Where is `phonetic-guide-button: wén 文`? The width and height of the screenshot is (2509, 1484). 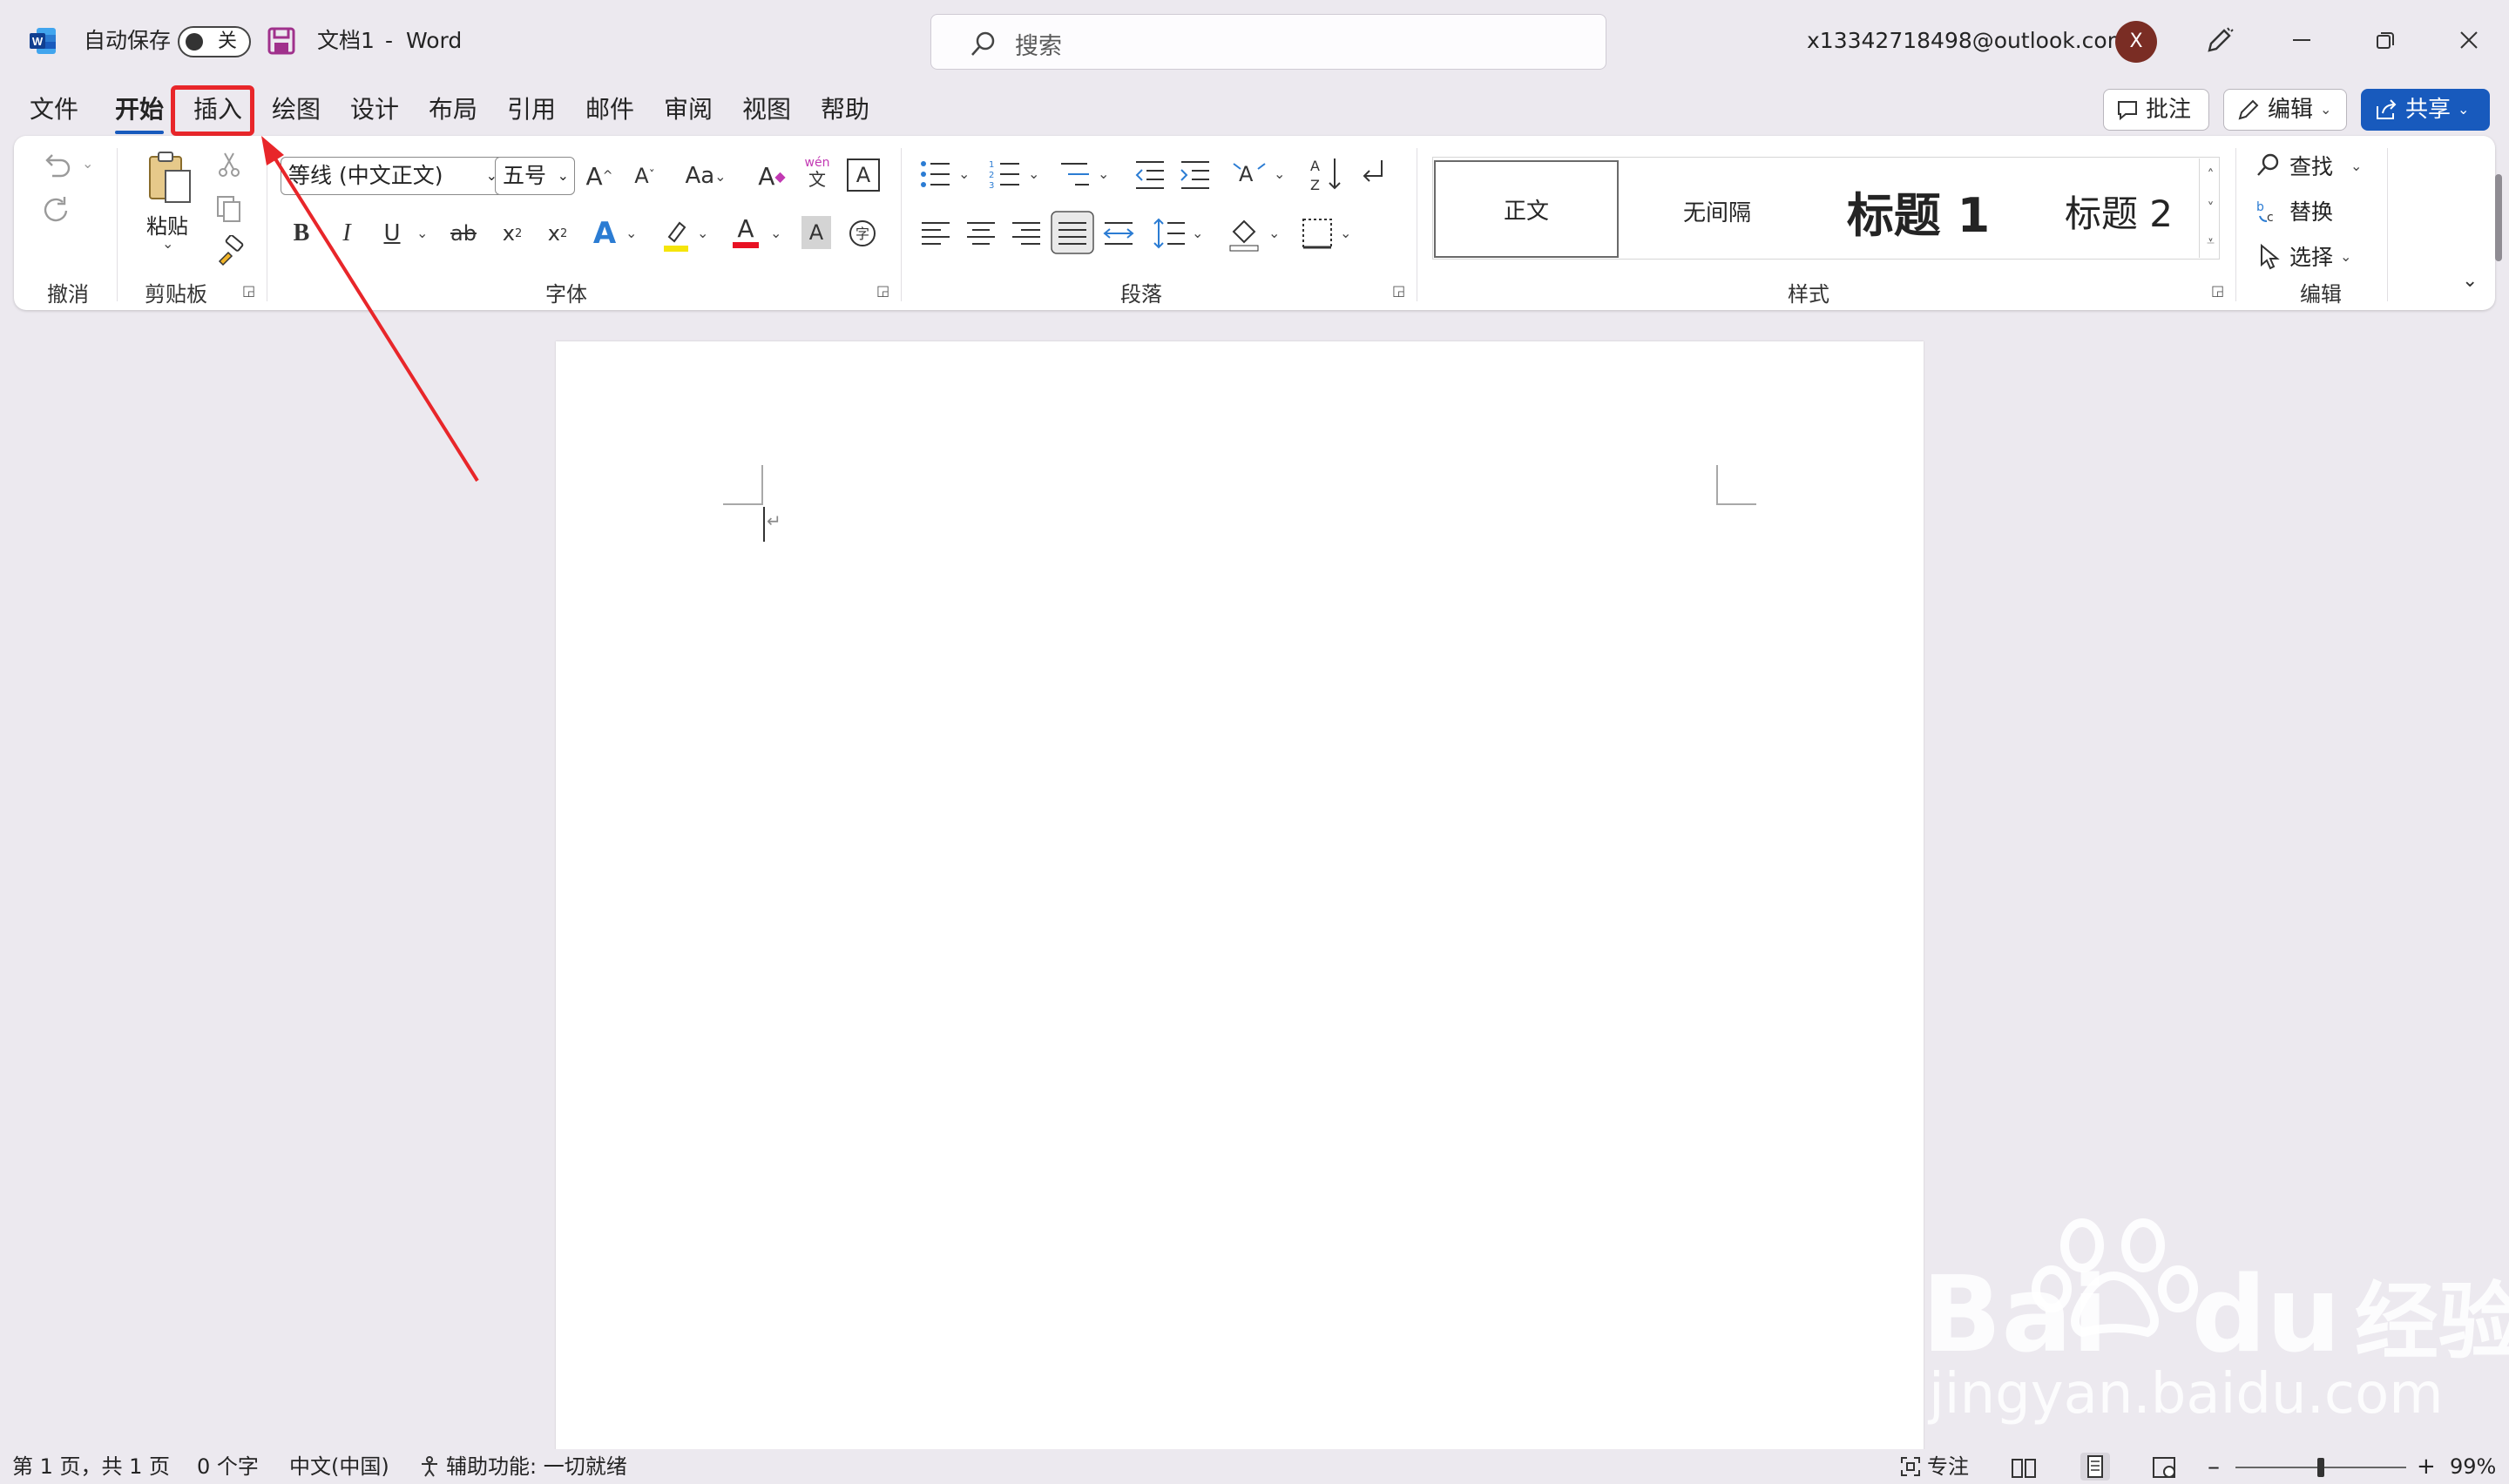 phonetic-guide-button: wén 文 is located at coordinates (817, 173).